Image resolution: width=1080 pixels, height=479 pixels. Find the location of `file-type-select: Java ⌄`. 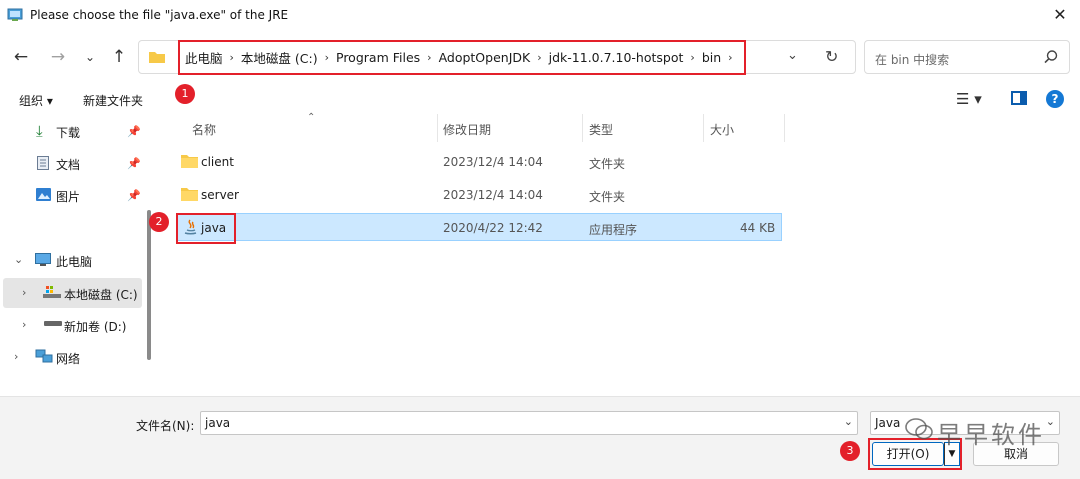

file-type-select: Java ⌄ is located at coordinates (965, 423).